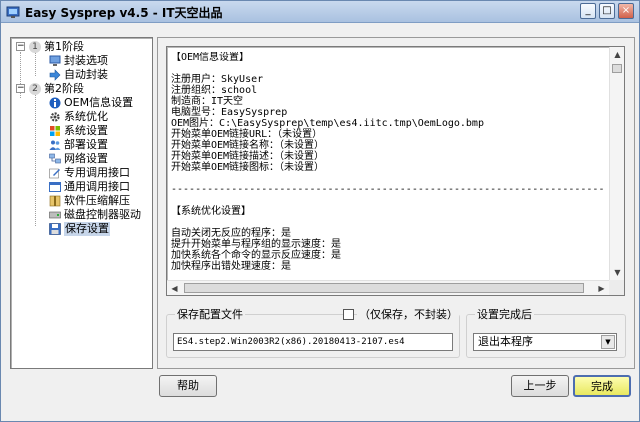 Image resolution: width=640 pixels, height=422 pixels. What do you see at coordinates (174, 288) in the screenshot?
I see `scroll-left-arrow-icon: ◀` at bounding box center [174, 288].